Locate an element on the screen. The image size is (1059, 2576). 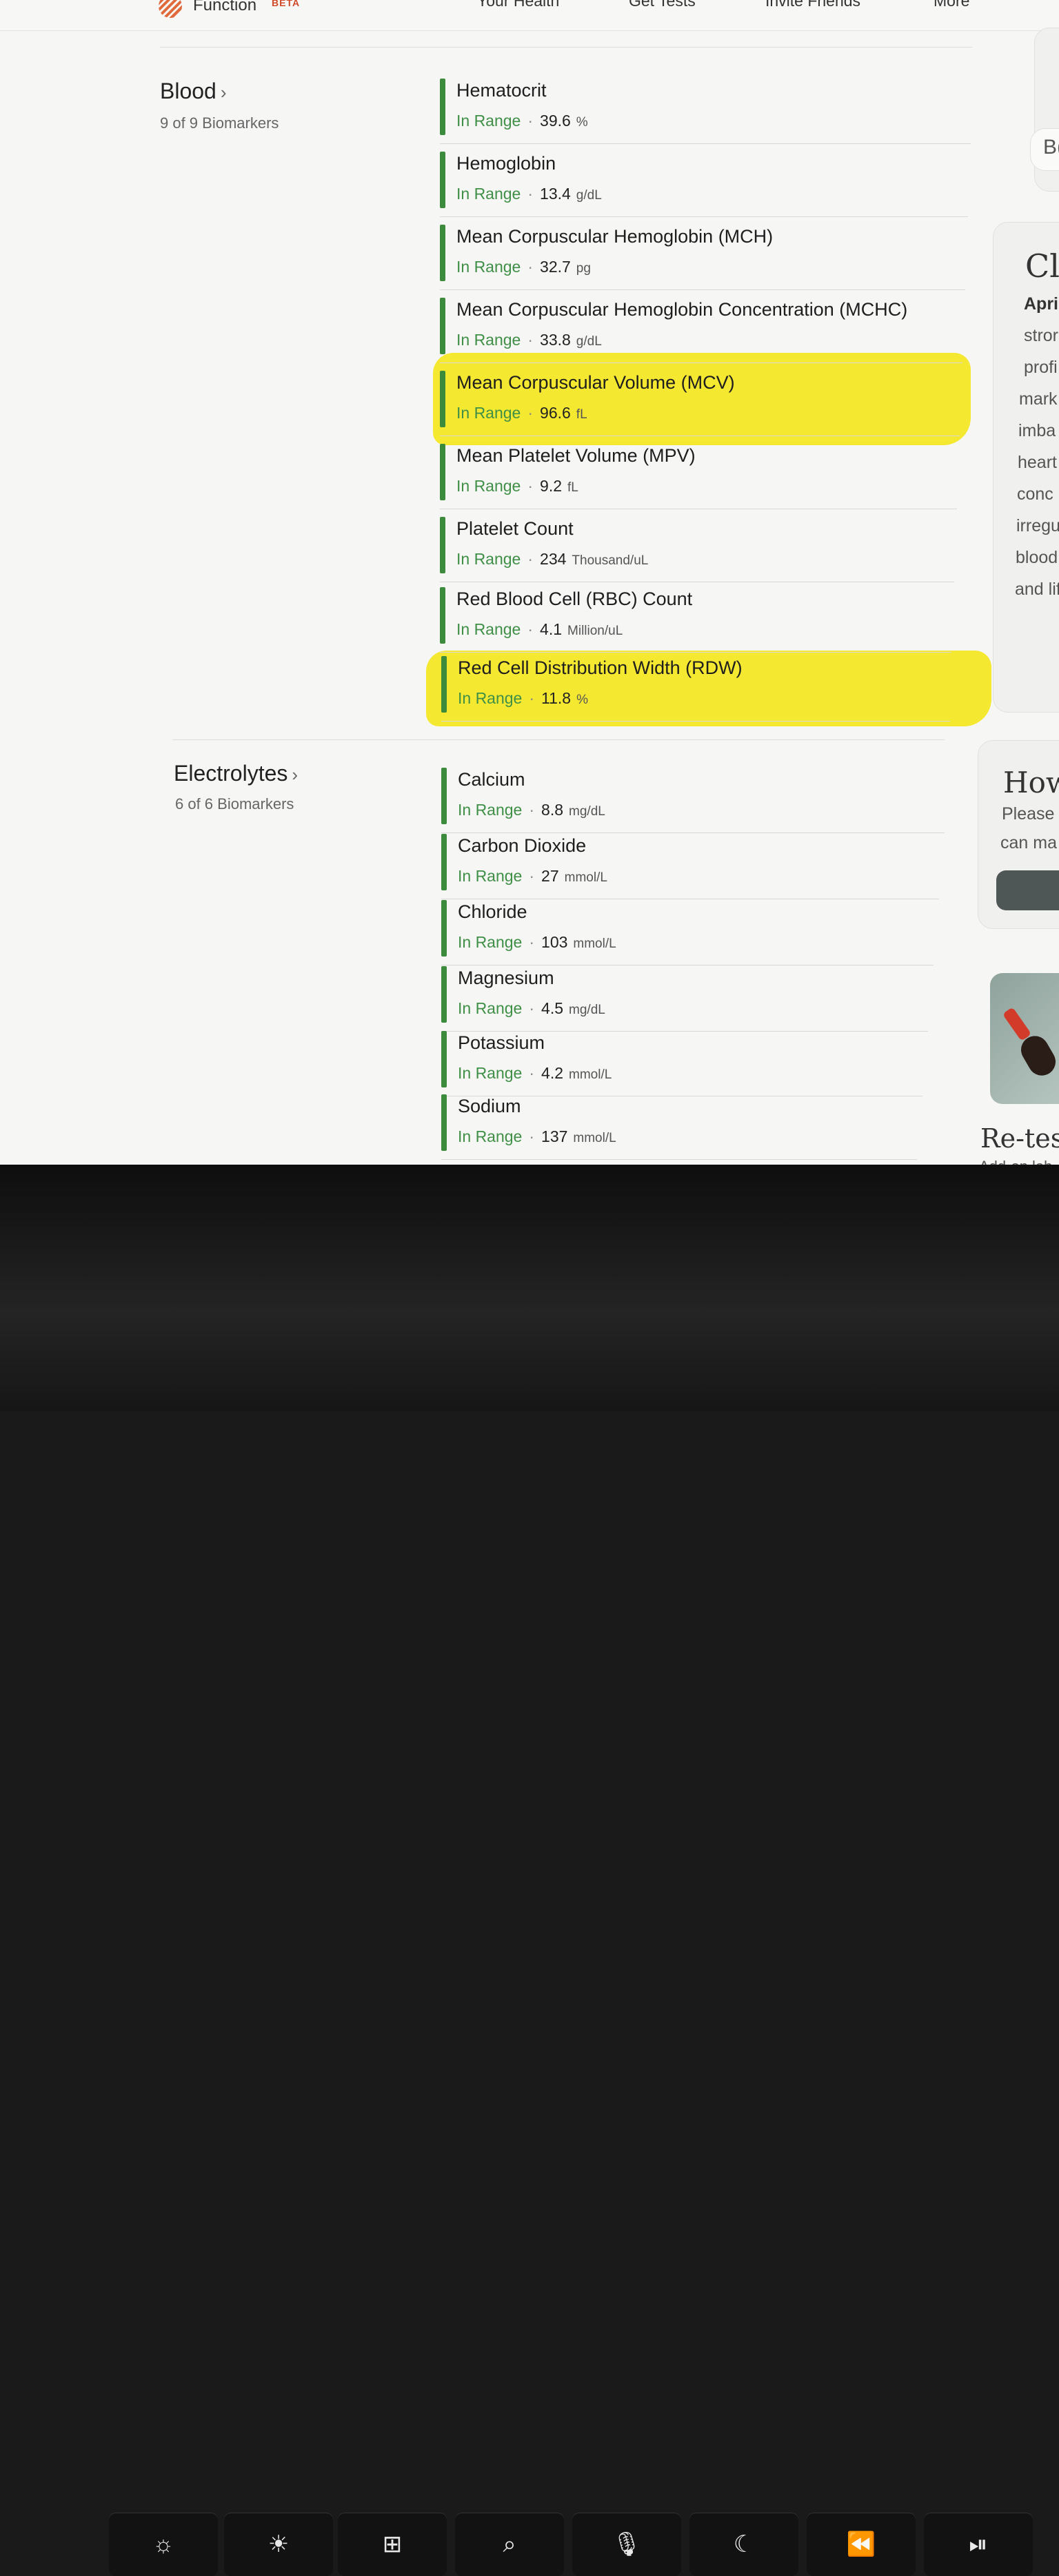
biomarker-result: In Range · 33.8 g/dL is located at coordinates (529, 340).